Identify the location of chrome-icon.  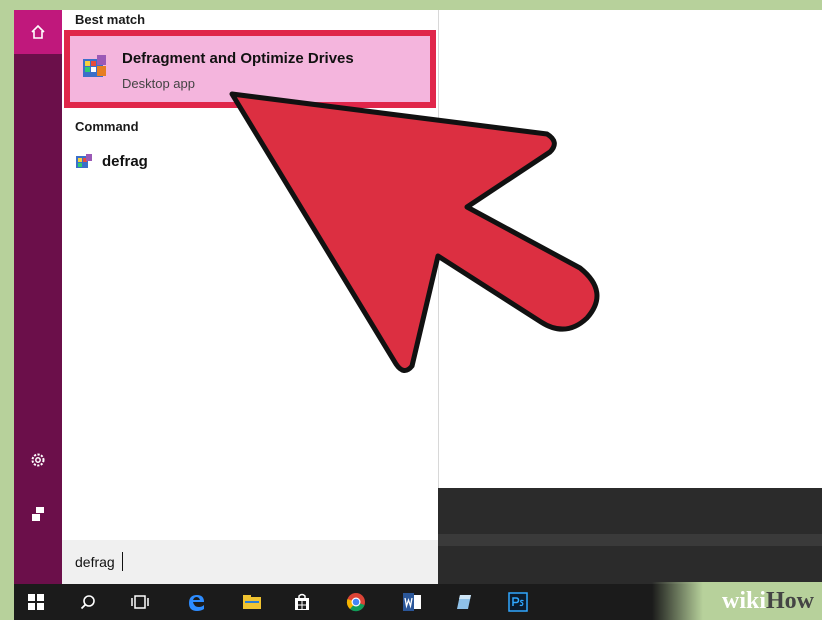
(355, 602).